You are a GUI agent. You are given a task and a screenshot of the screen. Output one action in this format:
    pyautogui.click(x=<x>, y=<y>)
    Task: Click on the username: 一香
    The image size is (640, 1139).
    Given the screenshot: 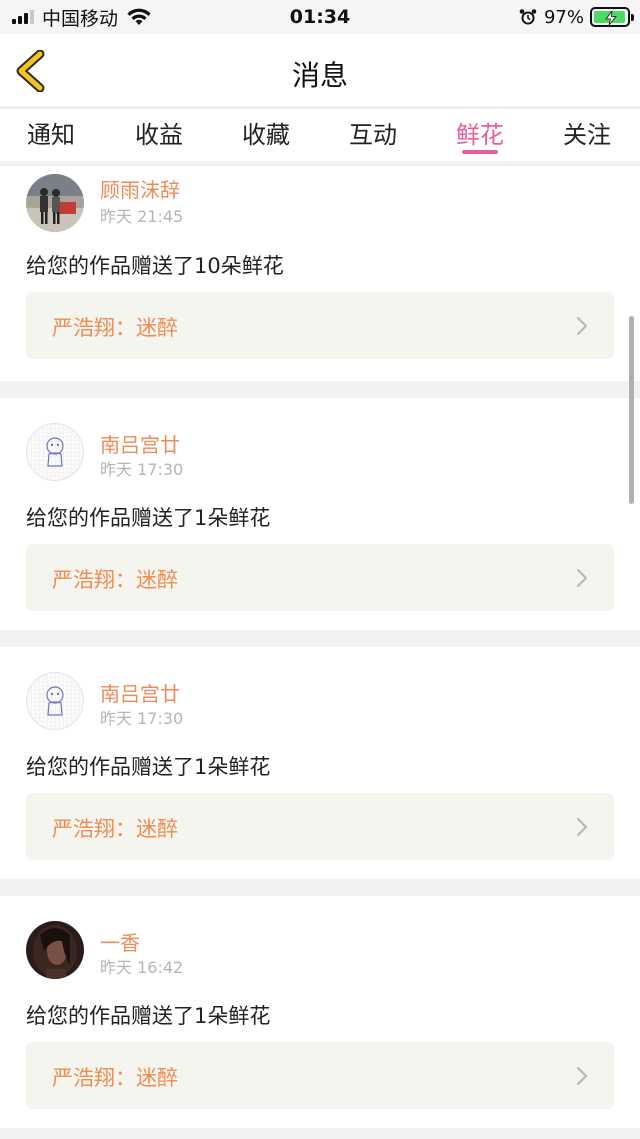 What is the action you would take?
    pyautogui.click(x=120, y=941)
    